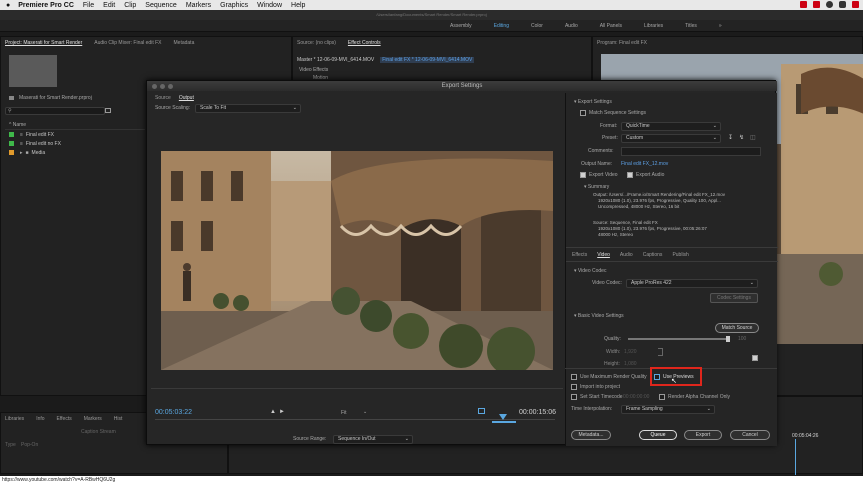  I want to click on tab-history: Hist, so click(118, 419).